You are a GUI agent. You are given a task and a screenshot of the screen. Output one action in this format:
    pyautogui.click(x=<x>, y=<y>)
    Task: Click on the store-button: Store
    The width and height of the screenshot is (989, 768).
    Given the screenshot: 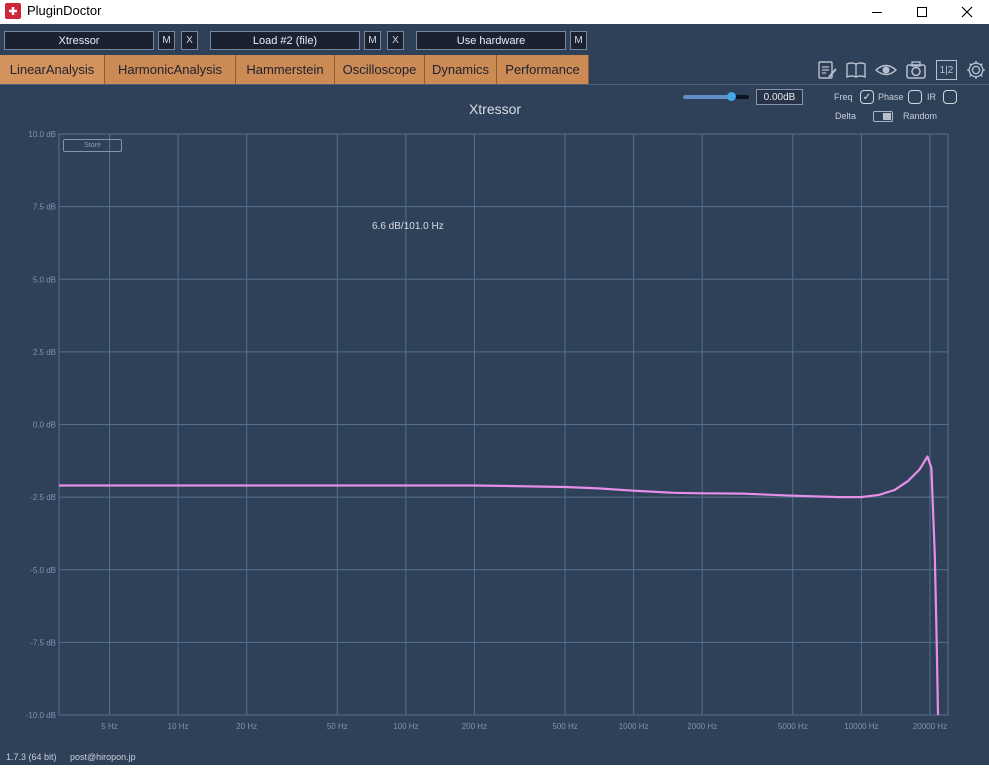 What is the action you would take?
    pyautogui.click(x=92, y=145)
    